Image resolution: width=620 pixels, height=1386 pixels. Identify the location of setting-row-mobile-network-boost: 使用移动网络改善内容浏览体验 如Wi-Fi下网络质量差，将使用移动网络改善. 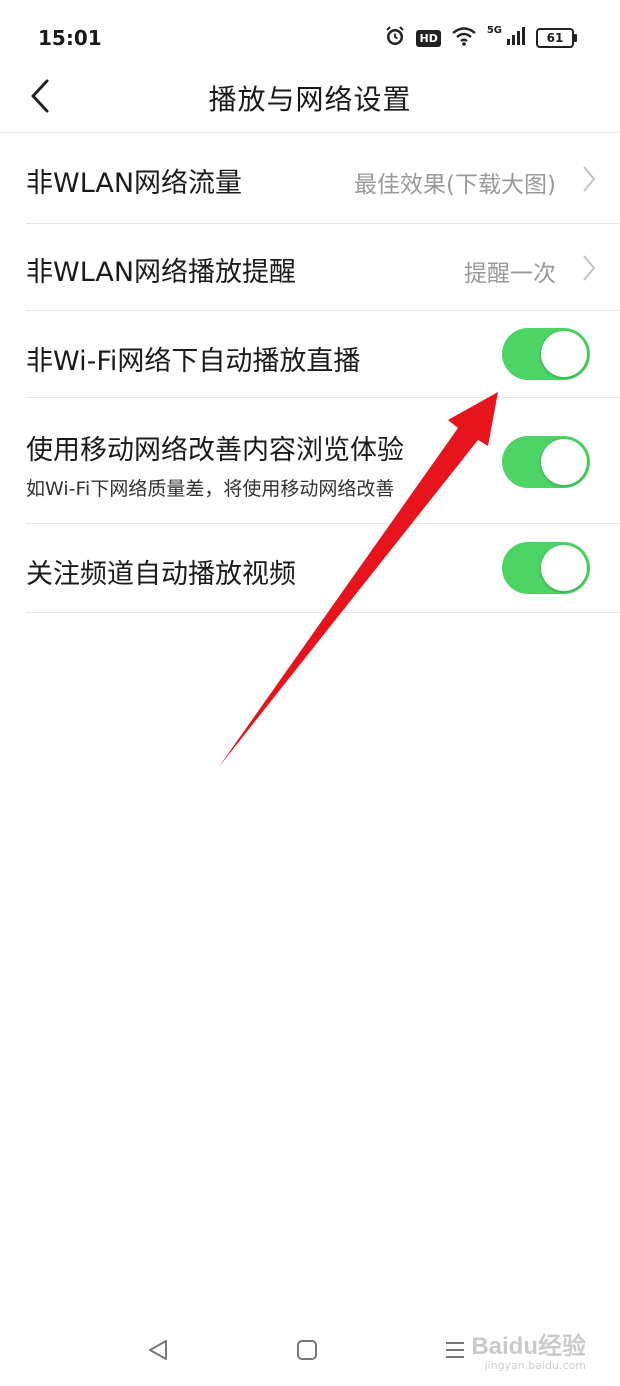
(323, 461).